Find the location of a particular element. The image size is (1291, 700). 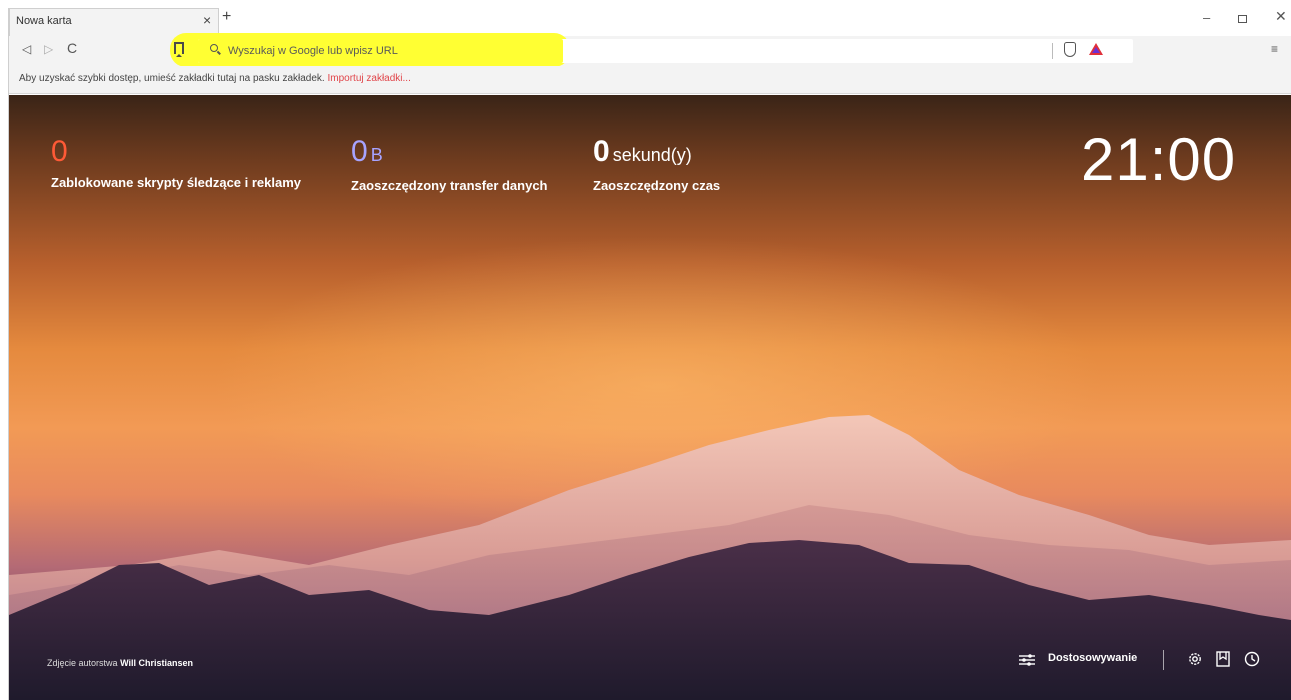

reload-button: C is located at coordinates (72, 48).